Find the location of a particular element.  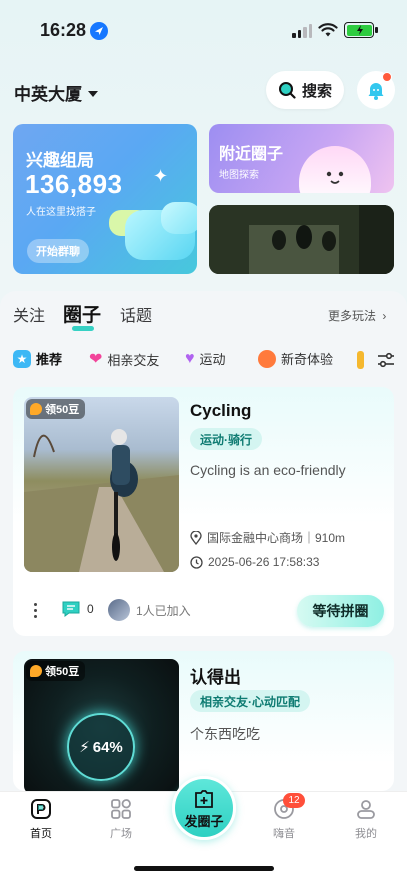

circle-card-location: 国际金融中心商场｜910m is located at coordinates (267, 537).